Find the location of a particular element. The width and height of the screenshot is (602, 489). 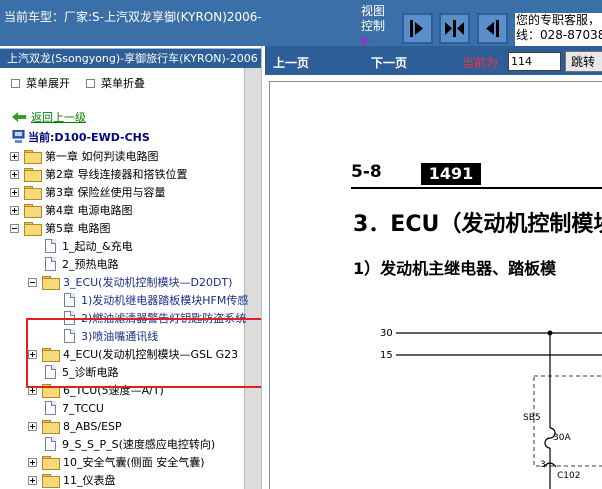

customer-service-box: 您的专职客服， 线：028-87038 is located at coordinates (558, 29).